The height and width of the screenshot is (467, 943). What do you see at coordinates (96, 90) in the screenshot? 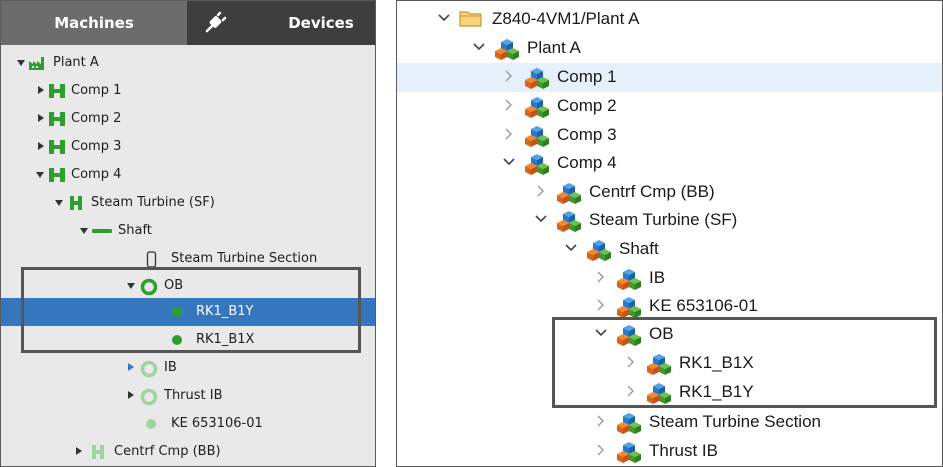
I see `tree-item-label: Comp 1` at bounding box center [96, 90].